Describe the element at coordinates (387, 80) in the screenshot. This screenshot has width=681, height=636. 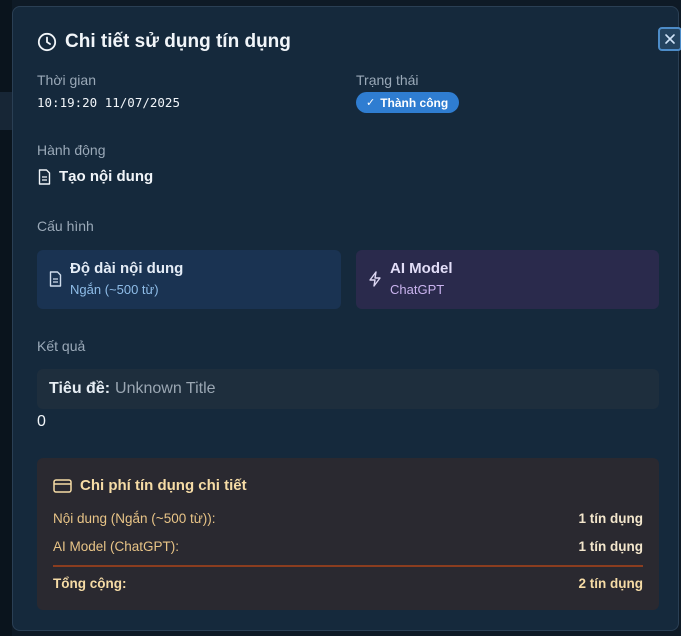
I see `status-label: Trạng thái` at that location.